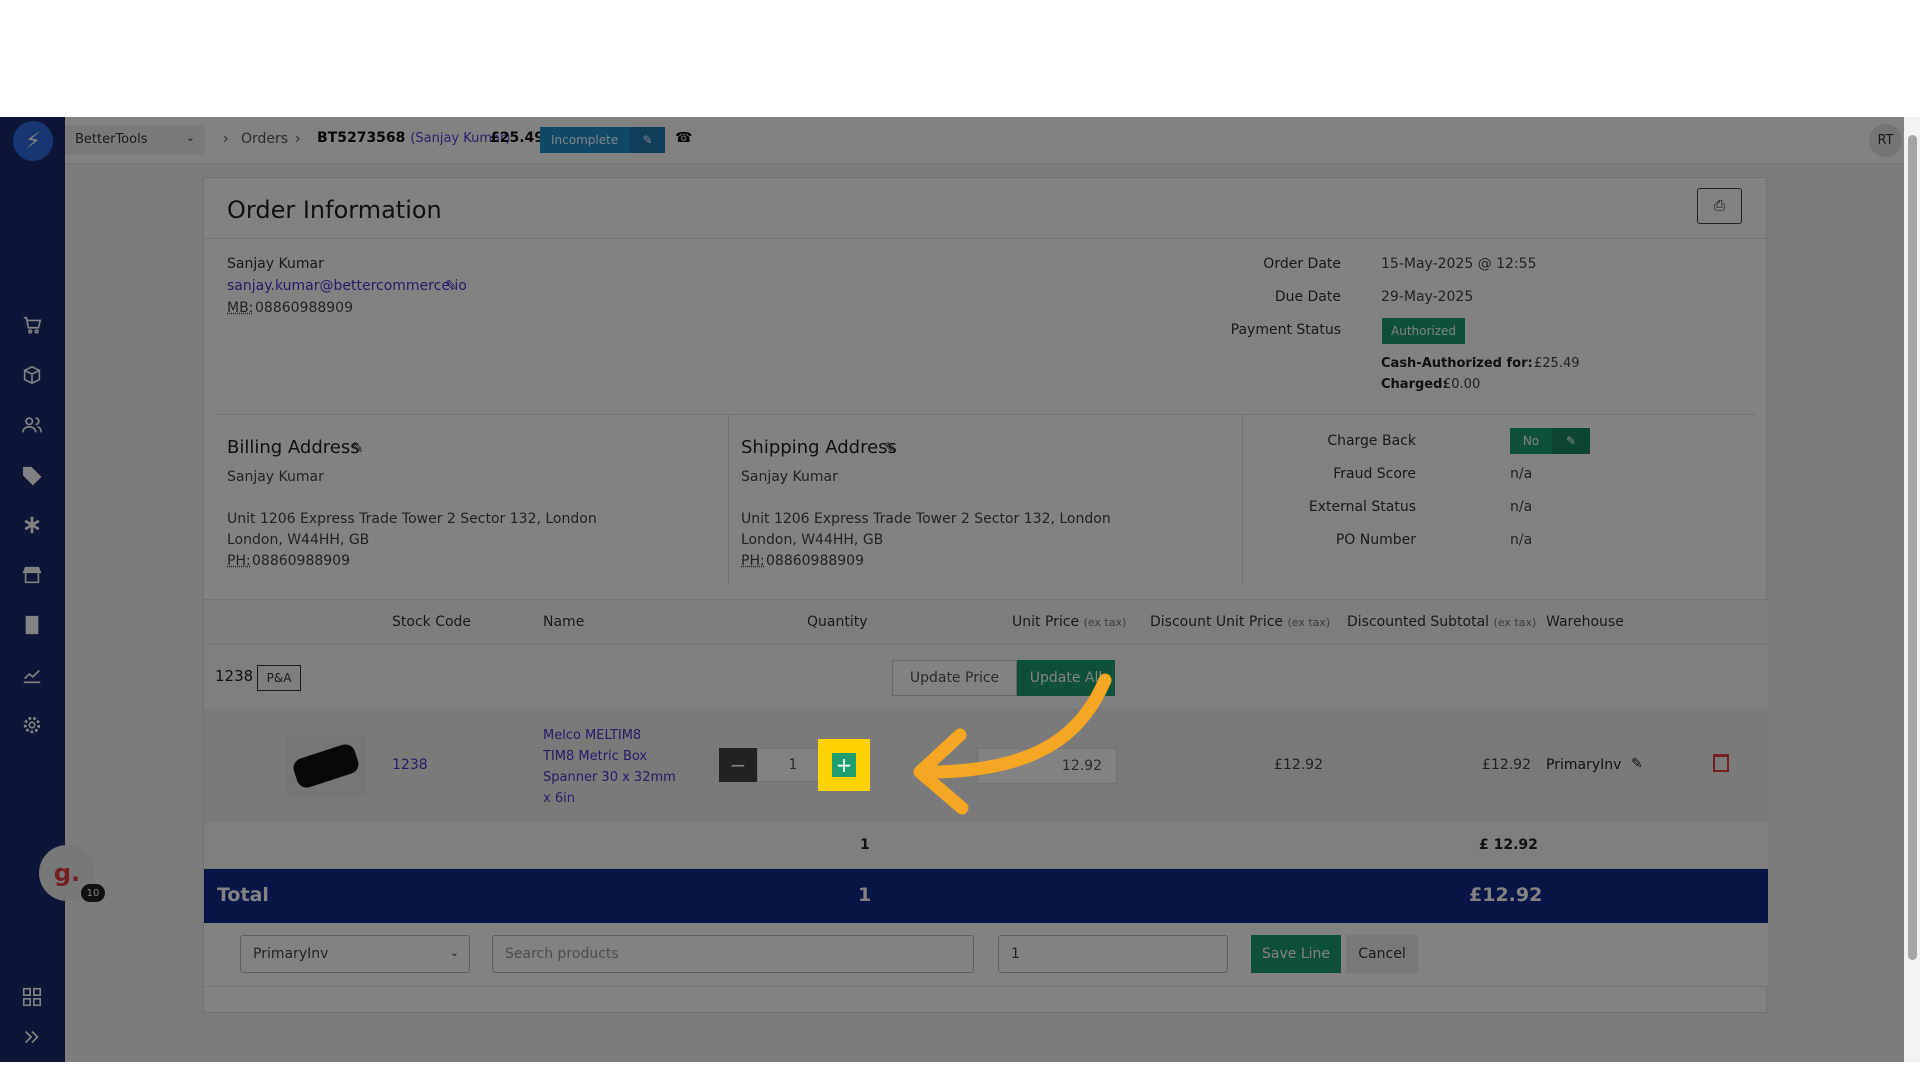  What do you see at coordinates (32, 725) in the screenshot?
I see `settings-gear-icon` at bounding box center [32, 725].